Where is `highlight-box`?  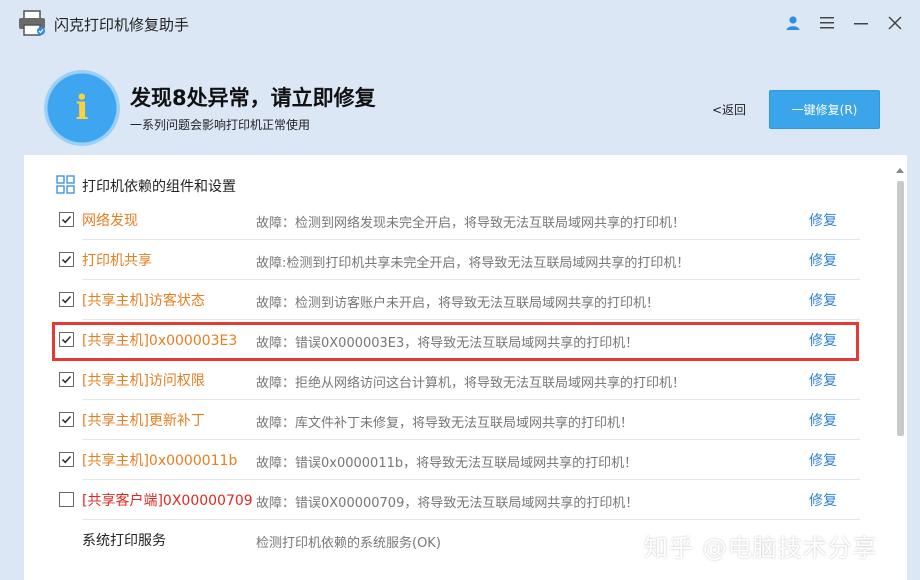
highlight-box is located at coordinates (455, 341).